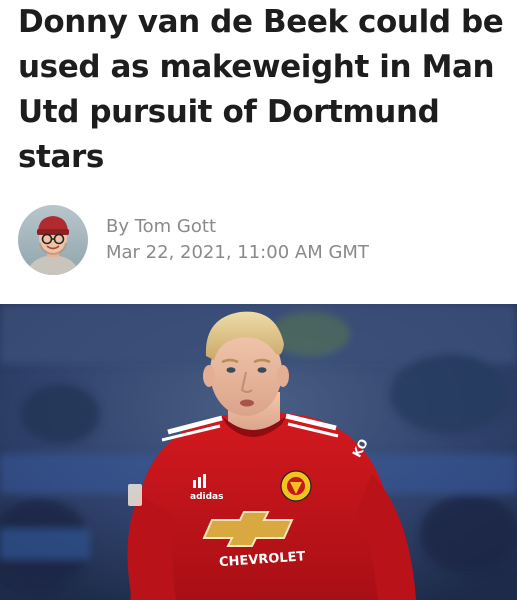  I want to click on author-avatar, so click(53, 240).